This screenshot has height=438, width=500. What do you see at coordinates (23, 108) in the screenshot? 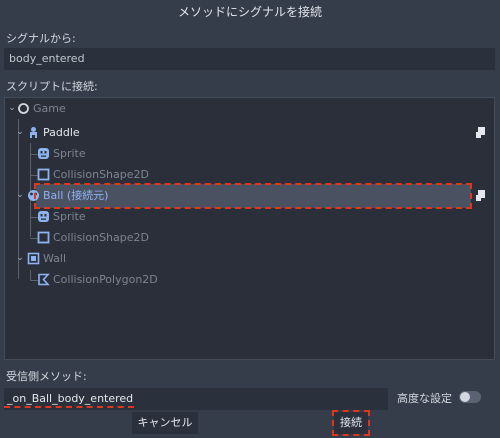
I see `node-circle-icon` at bounding box center [23, 108].